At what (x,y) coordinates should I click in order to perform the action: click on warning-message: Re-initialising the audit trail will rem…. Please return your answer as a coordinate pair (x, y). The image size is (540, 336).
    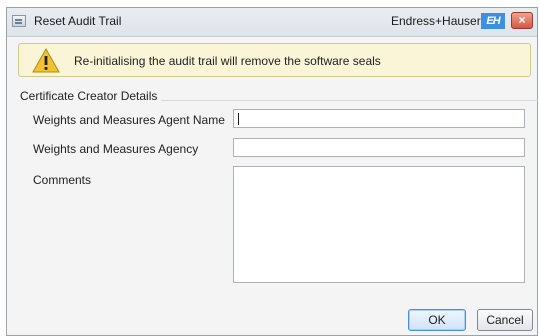
    Looking at the image, I should click on (227, 61).